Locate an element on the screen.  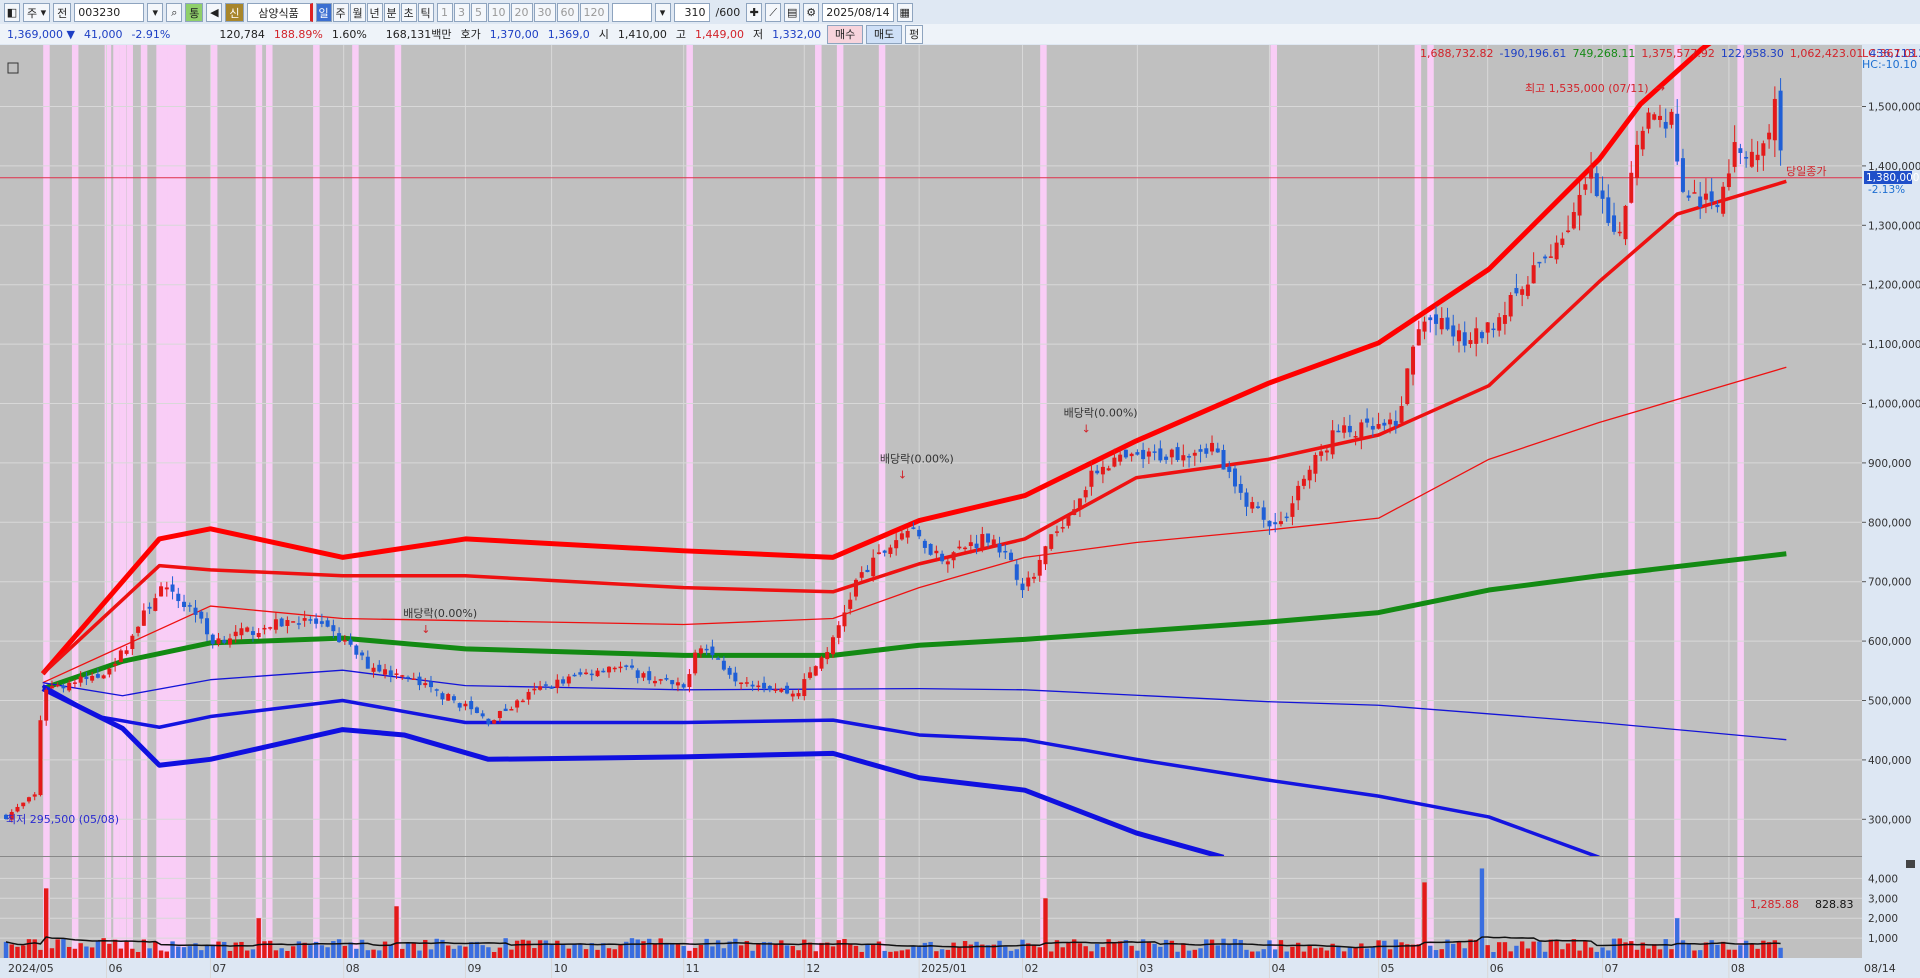
calendar-icon: ▦ is located at coordinates (904, 12).